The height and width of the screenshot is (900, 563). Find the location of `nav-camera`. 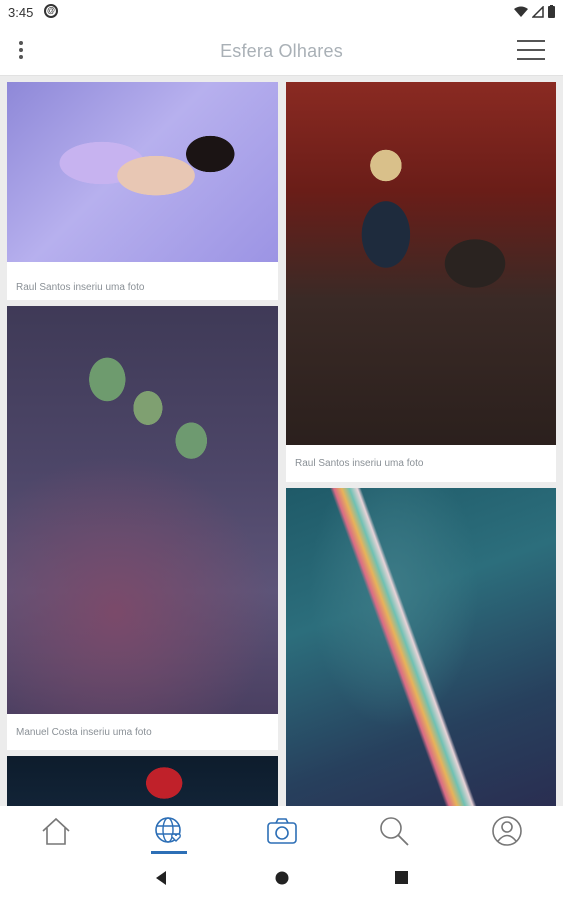

nav-camera is located at coordinates (282, 832).